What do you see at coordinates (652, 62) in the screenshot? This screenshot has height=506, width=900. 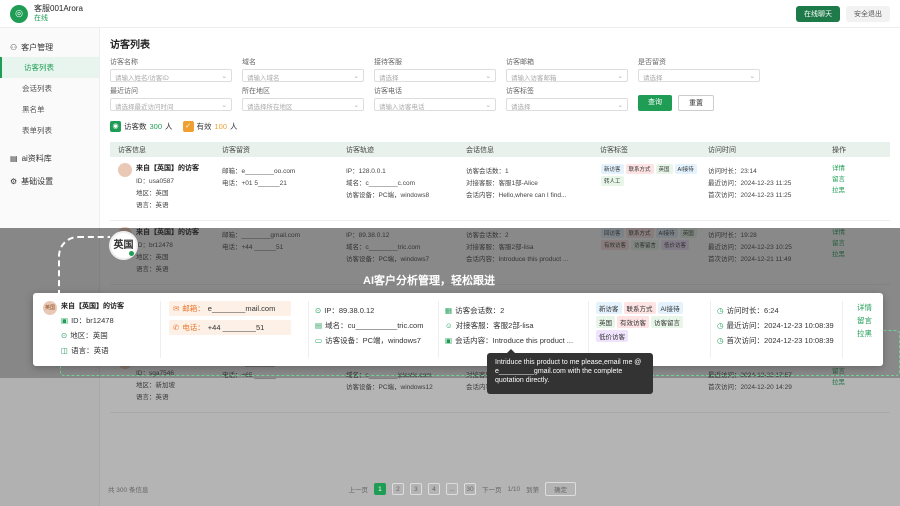 I see `filter-label: 是否留资` at bounding box center [652, 62].